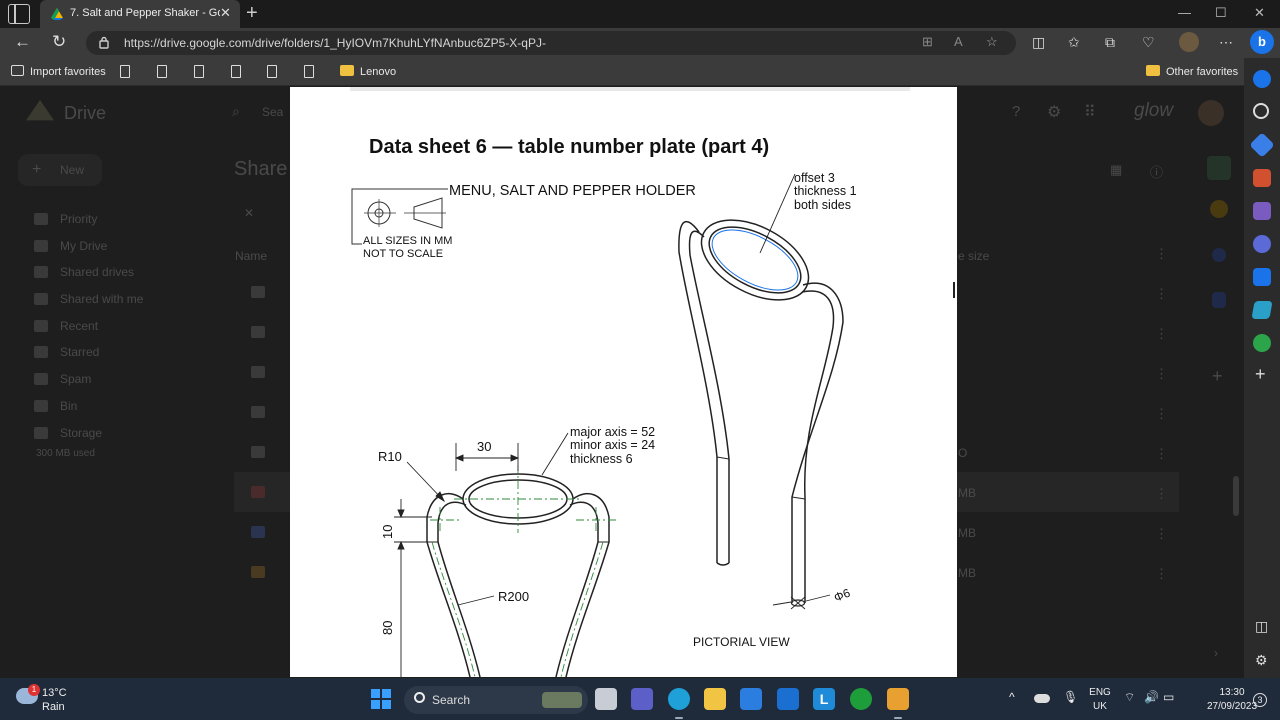 The image size is (1280, 720). I want to click on back-icon: ←, so click(22, 42).